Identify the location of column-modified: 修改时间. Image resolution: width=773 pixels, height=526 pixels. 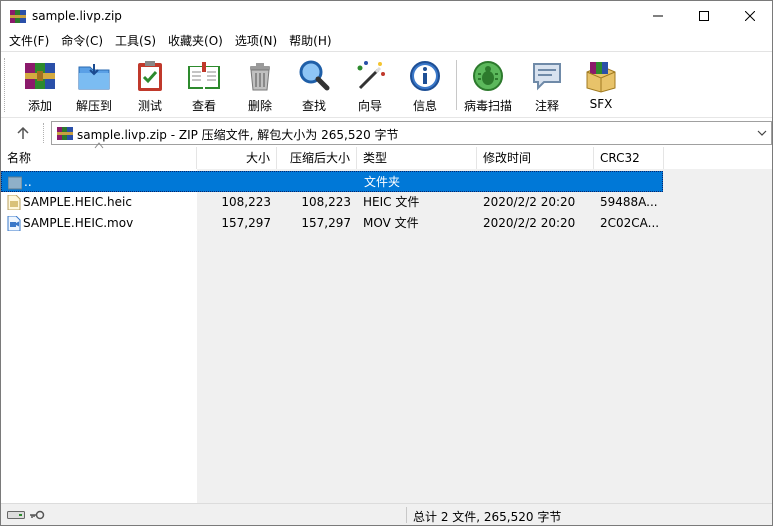
(535, 158).